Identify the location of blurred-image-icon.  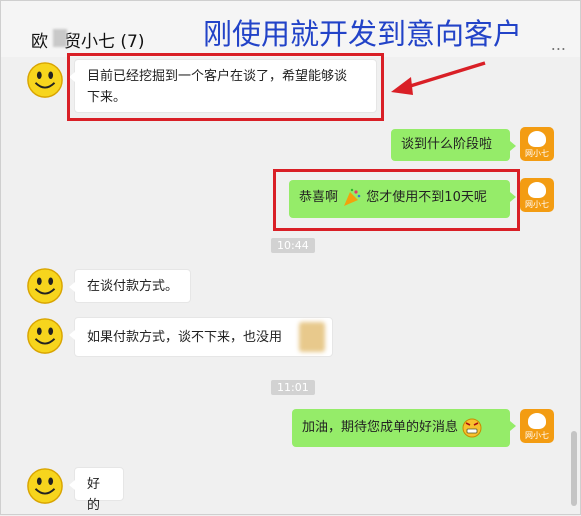
(312, 337).